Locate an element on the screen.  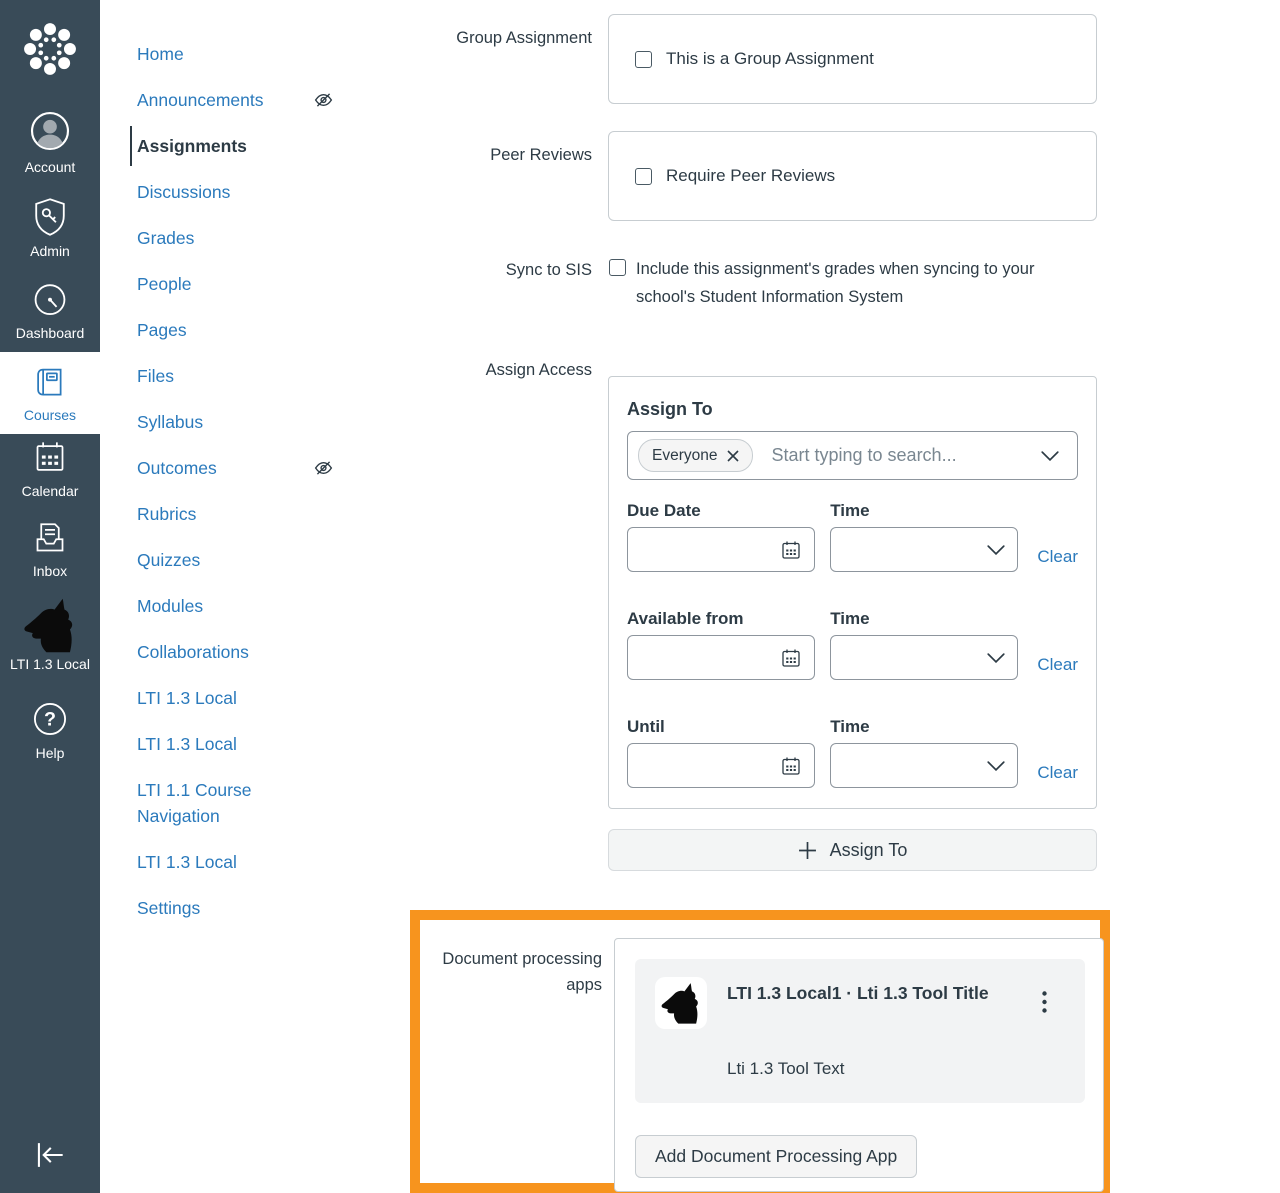
sidebar-item-label: Help is located at coordinates (50, 753).